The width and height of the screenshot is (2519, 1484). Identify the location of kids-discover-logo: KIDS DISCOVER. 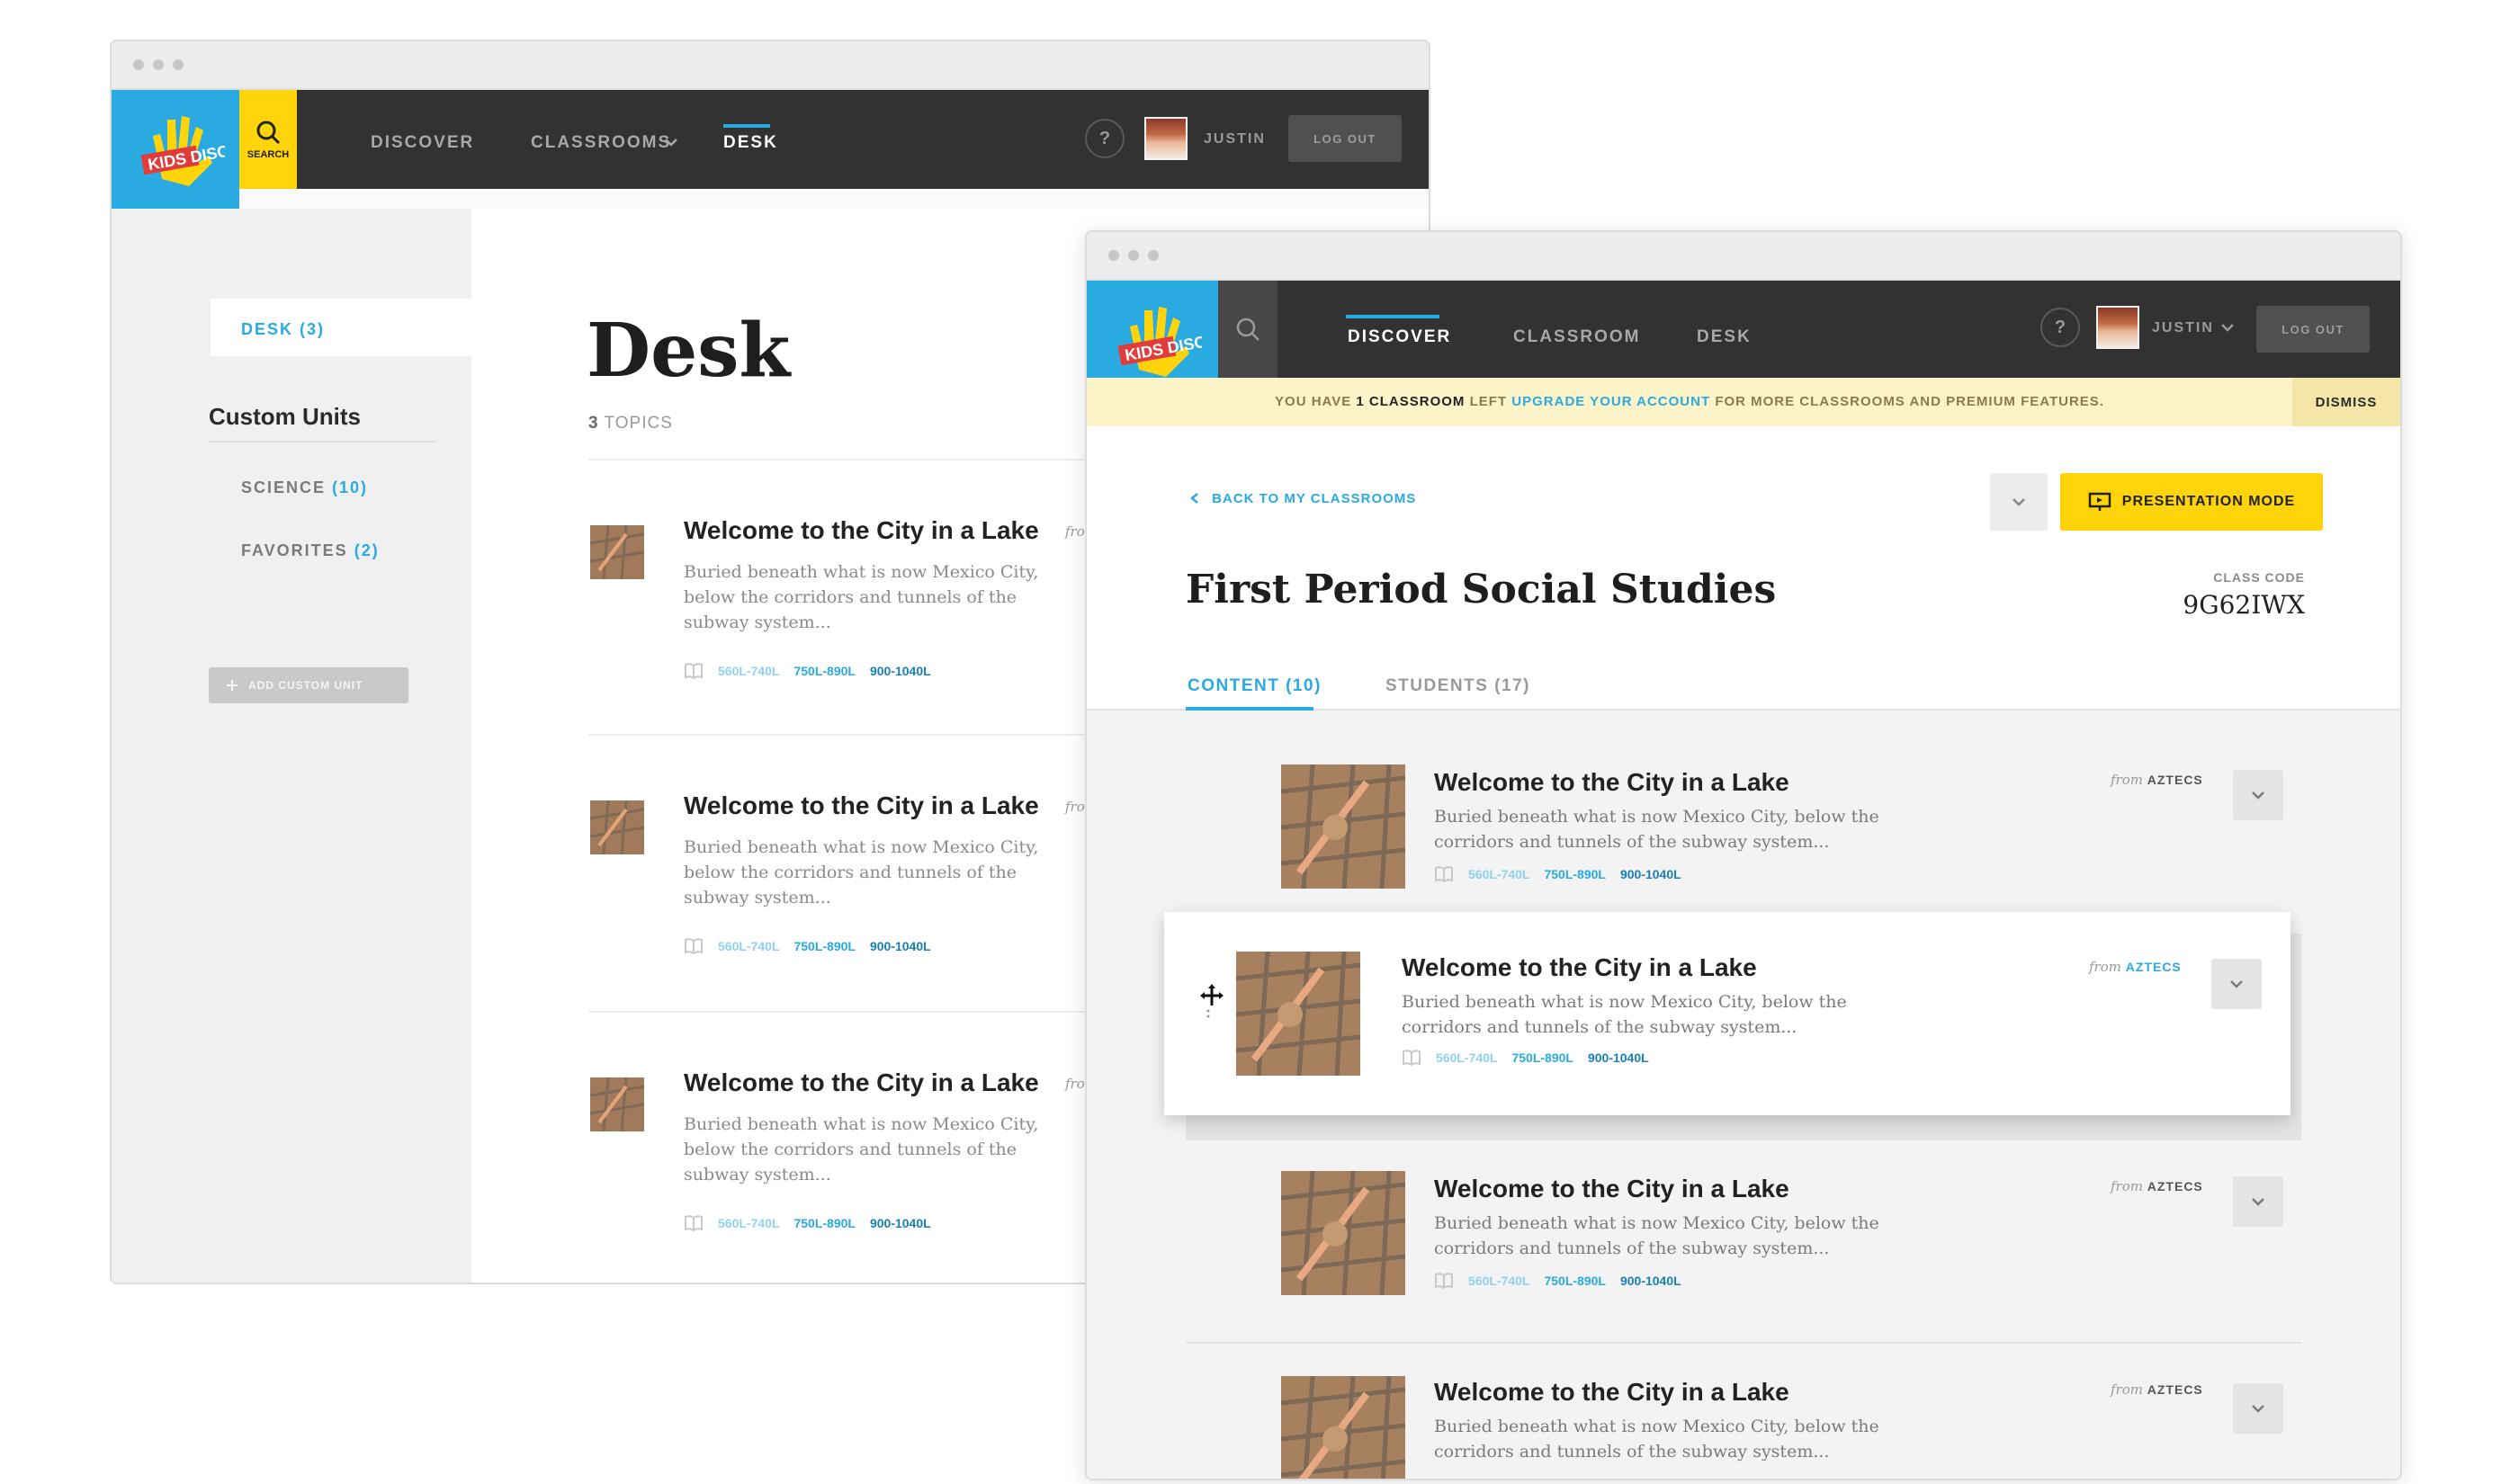
(175, 149).